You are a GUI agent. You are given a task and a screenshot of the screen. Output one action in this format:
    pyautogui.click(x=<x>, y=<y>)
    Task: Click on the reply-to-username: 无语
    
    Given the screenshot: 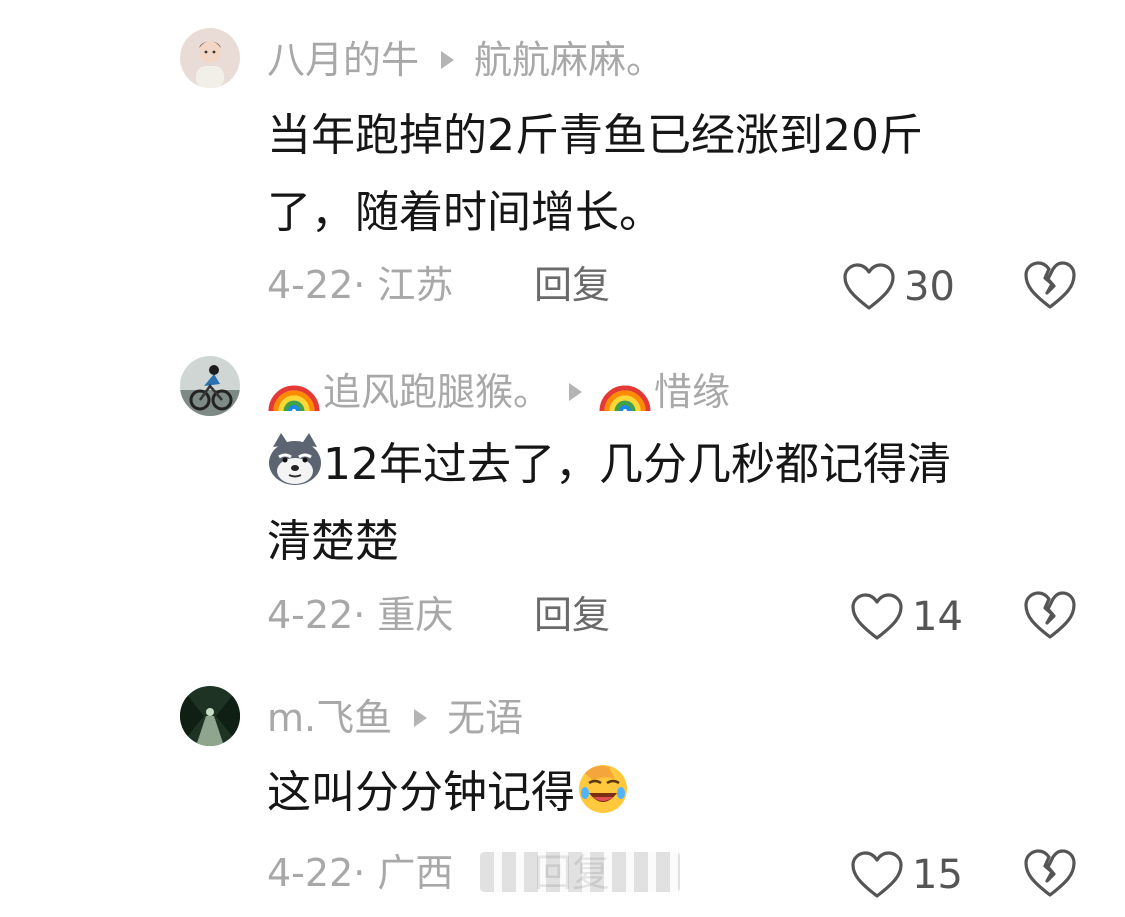 What is the action you would take?
    pyautogui.click(x=485, y=718)
    